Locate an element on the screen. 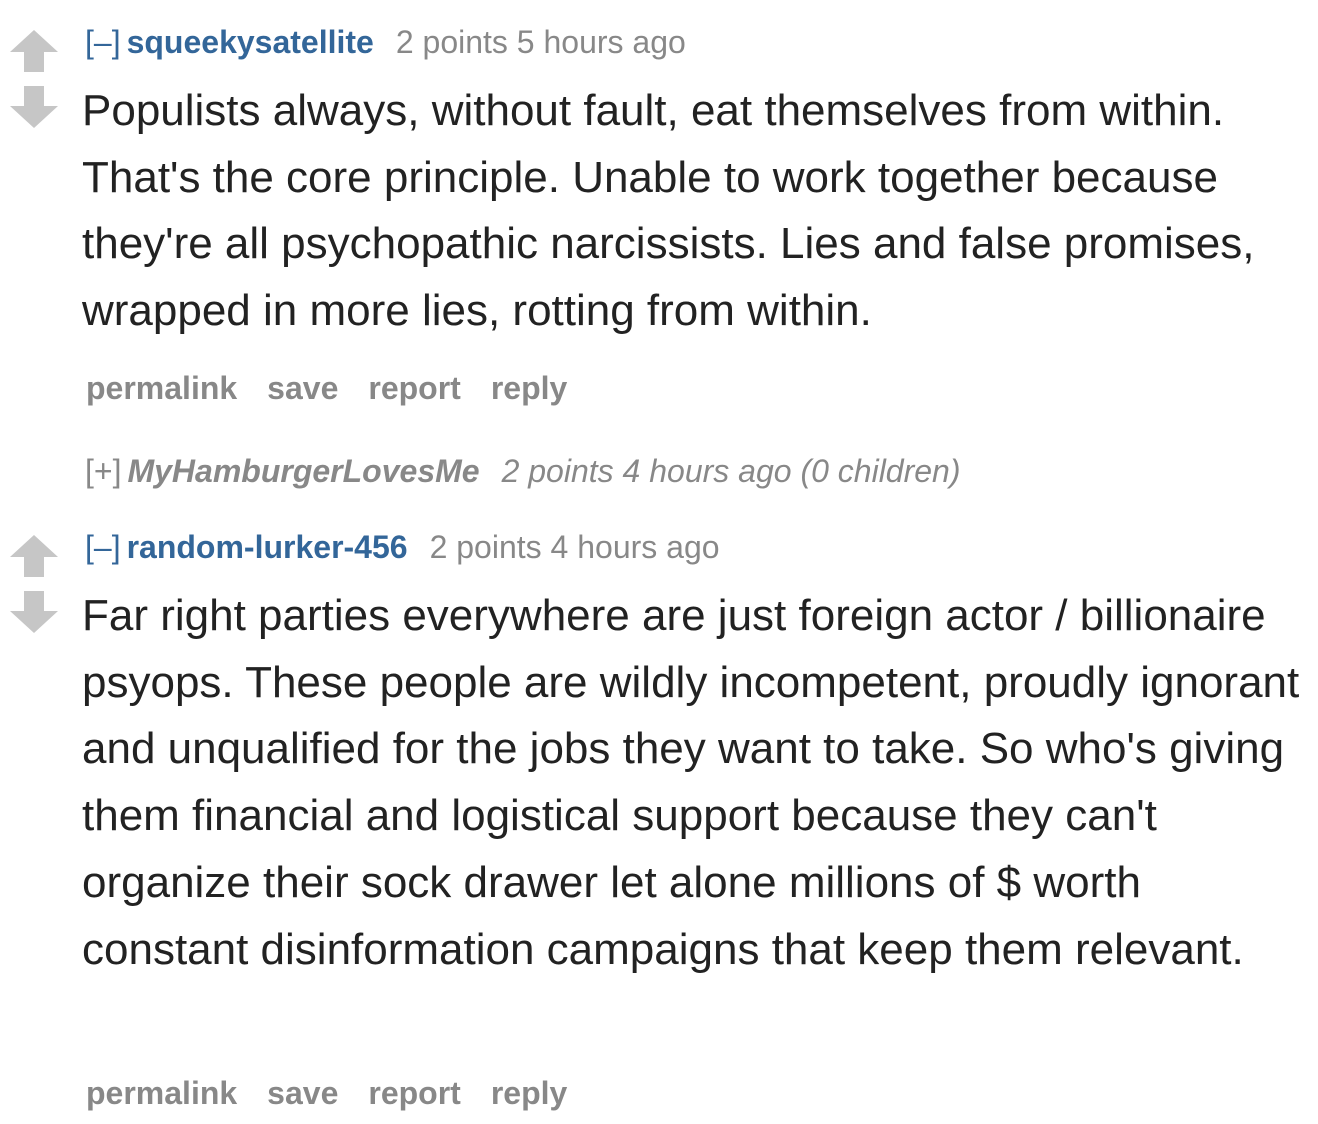  author-link: random-lurker-456 is located at coordinates (267, 547).